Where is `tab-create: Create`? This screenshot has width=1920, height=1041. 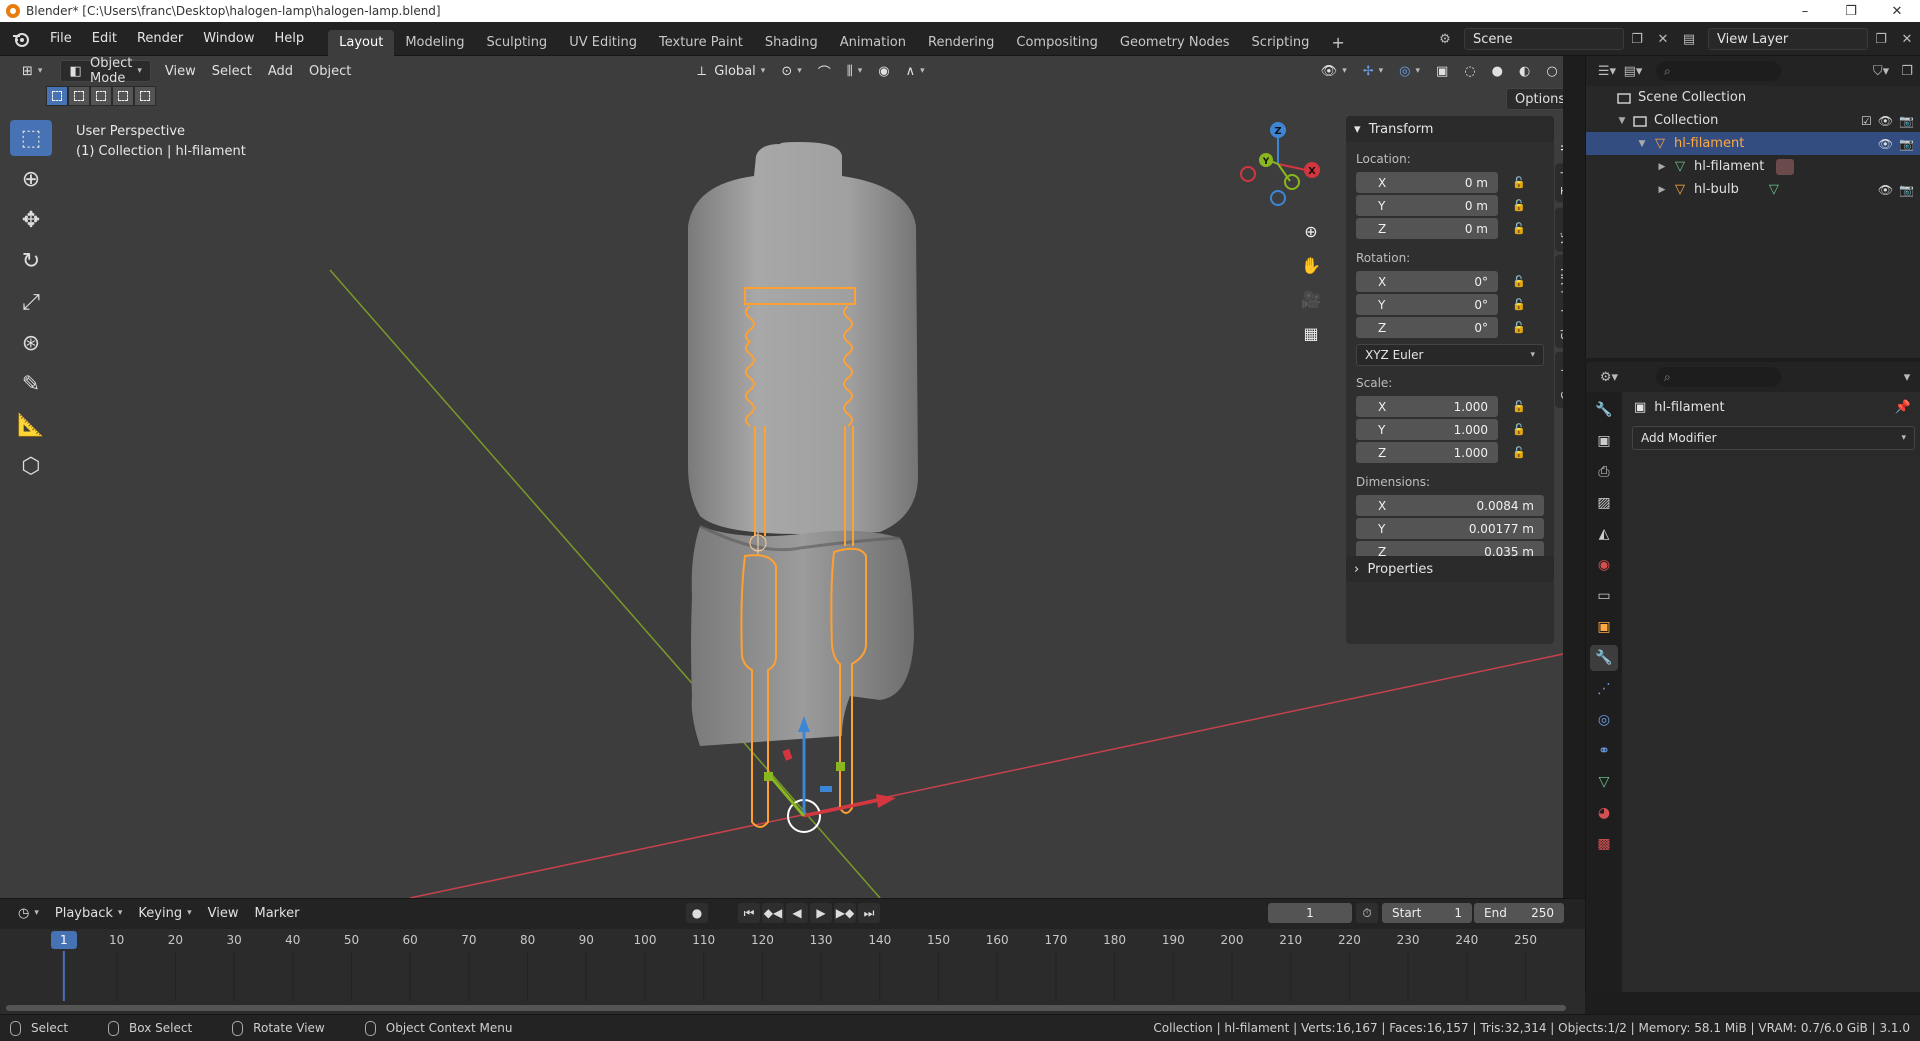
tab-create: Create is located at coordinates (1559, 379).